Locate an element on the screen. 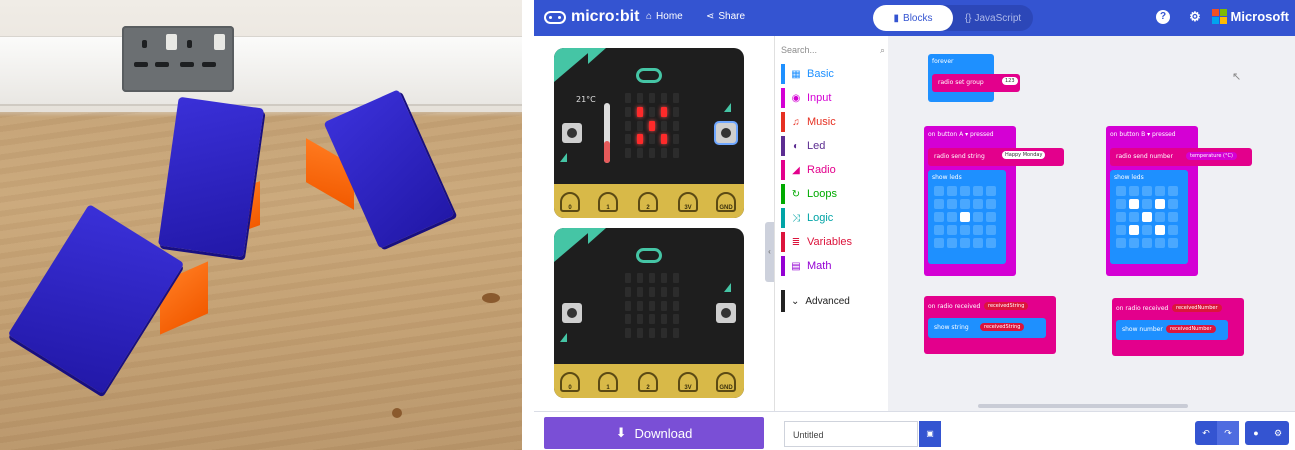  category-led: ◐ Led is located at coordinates (803, 146).